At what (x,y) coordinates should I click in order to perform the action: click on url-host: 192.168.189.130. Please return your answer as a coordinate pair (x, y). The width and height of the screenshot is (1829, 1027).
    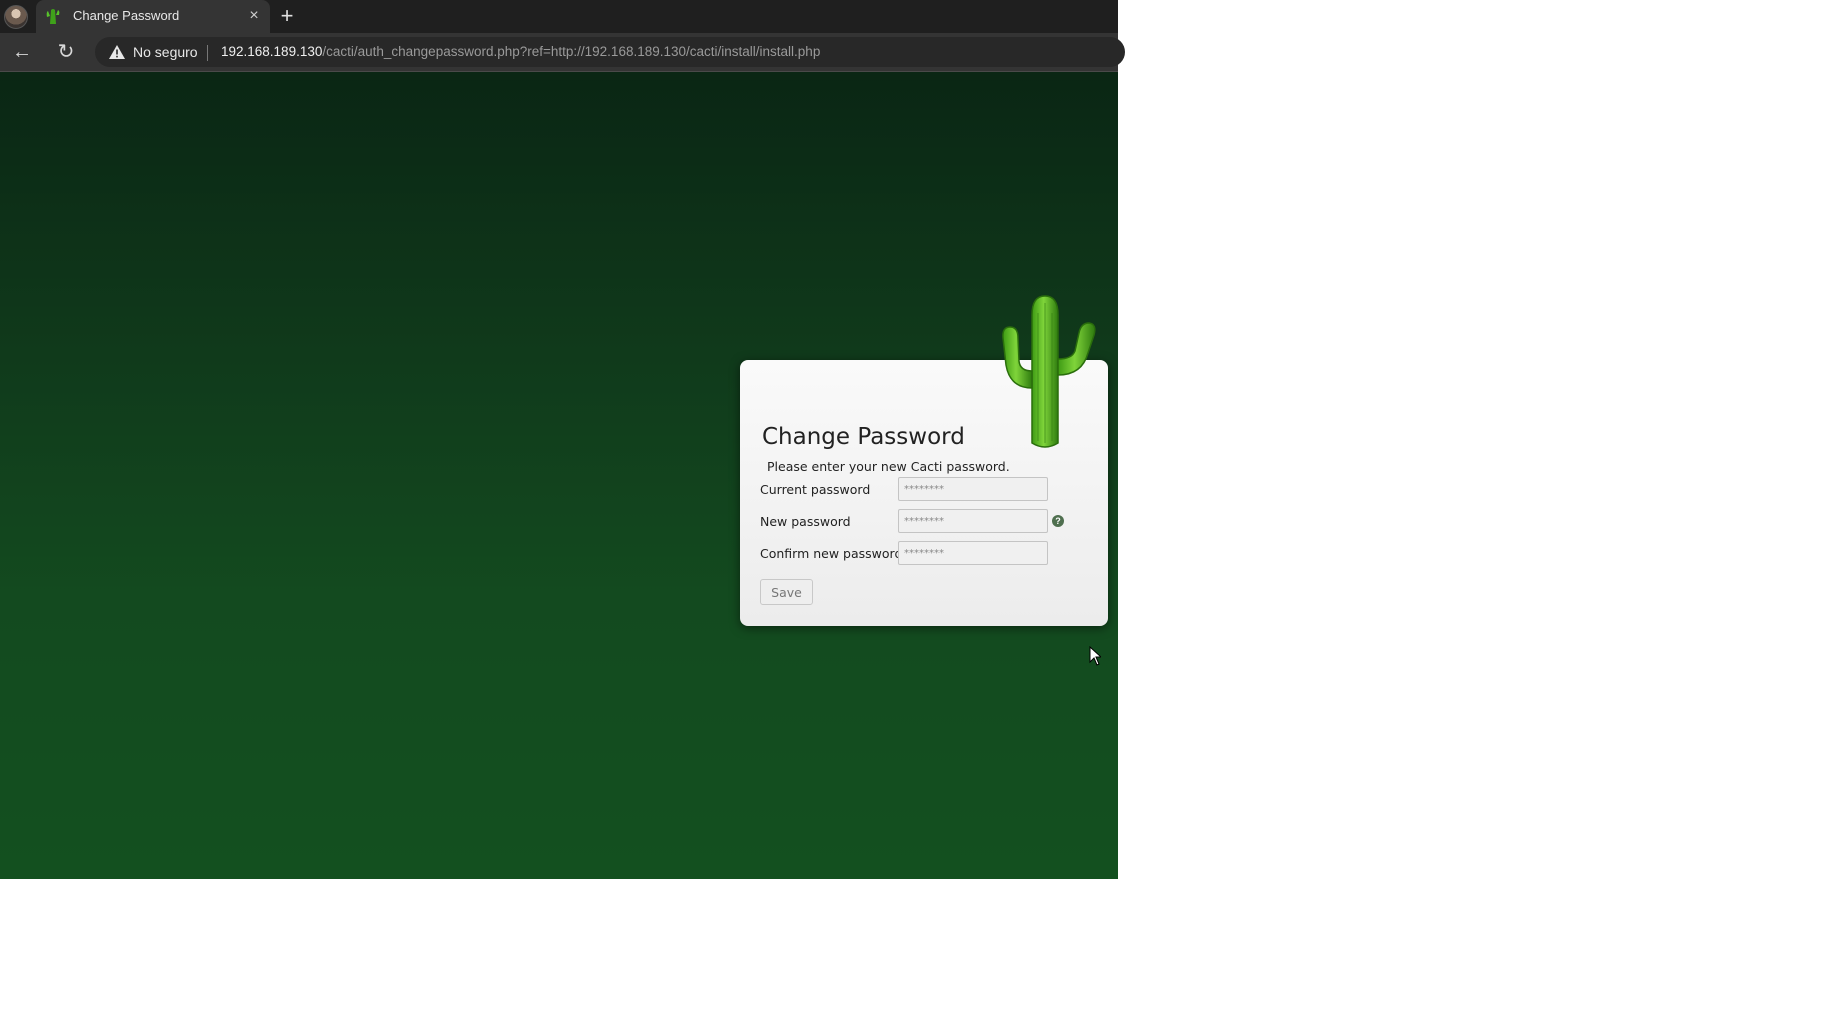
    Looking at the image, I should click on (272, 51).